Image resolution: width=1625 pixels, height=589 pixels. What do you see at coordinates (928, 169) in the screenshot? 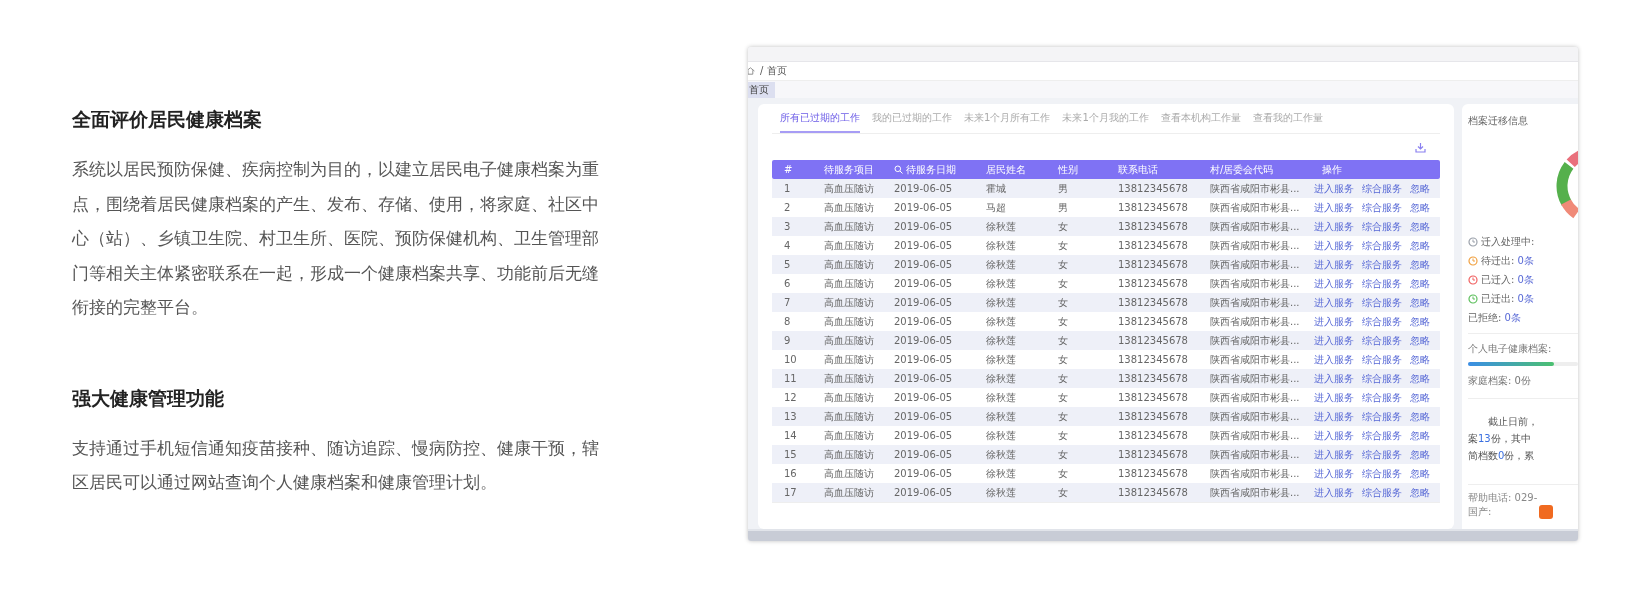
I see `column-header: 待服务日期` at bounding box center [928, 169].